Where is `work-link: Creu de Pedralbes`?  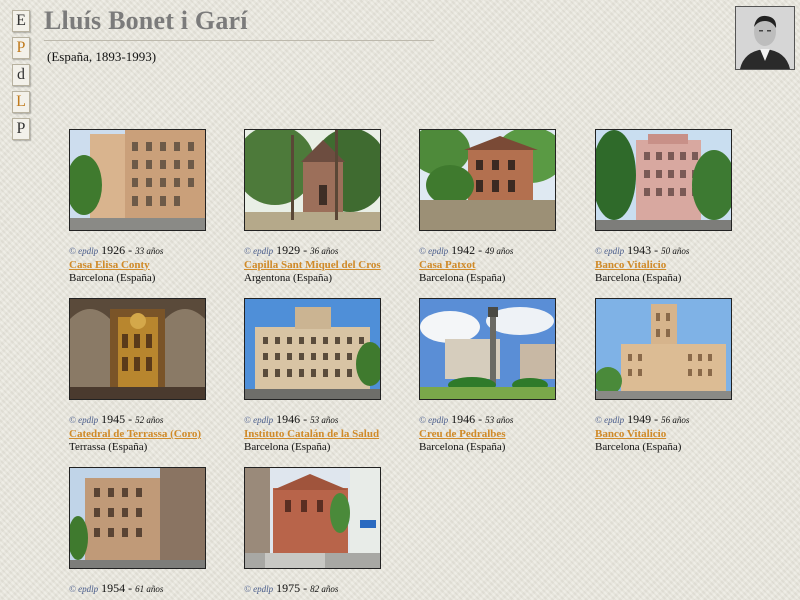
work-link: Creu de Pedralbes is located at coordinates (506, 434).